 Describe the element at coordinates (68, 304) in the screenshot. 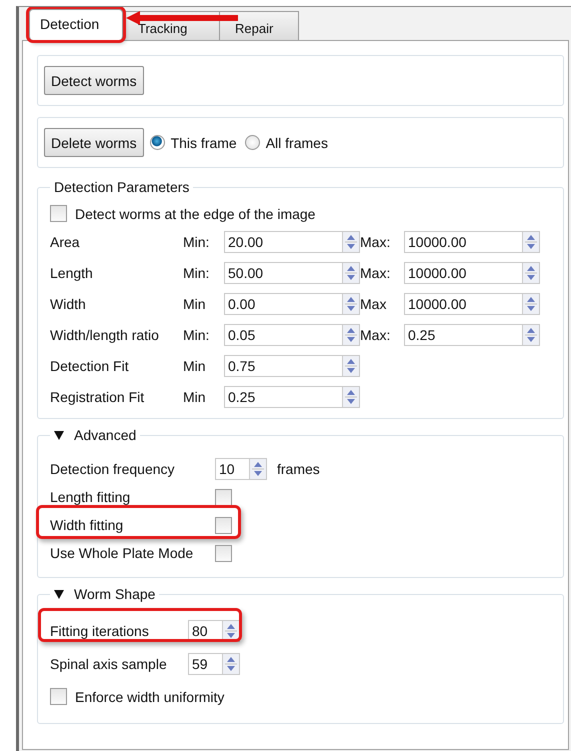

I see `field-label: Width` at that location.